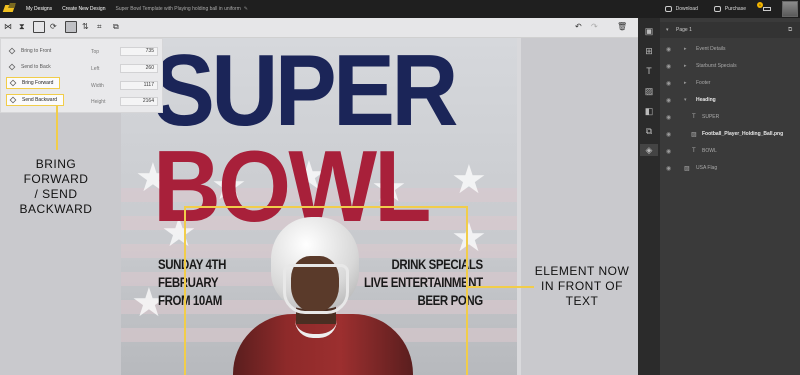 This screenshot has width=800, height=375. Describe the element at coordinates (743, 134) in the screenshot. I see `layer-label: Football_Player_Holding_Ball.png` at that location.